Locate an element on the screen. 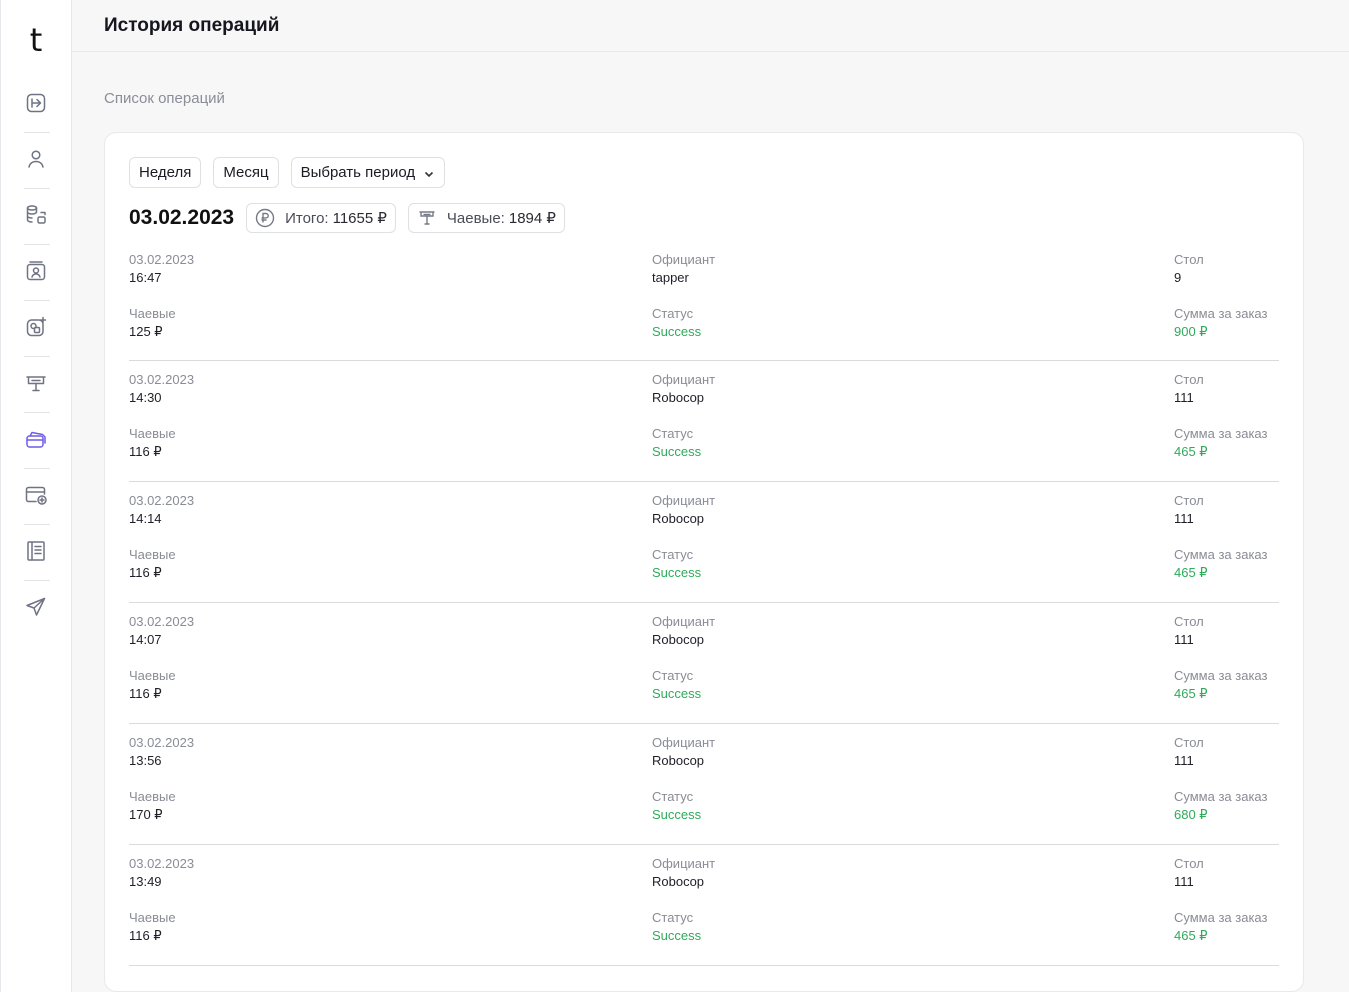  sidebar-item-database is located at coordinates (36, 217).